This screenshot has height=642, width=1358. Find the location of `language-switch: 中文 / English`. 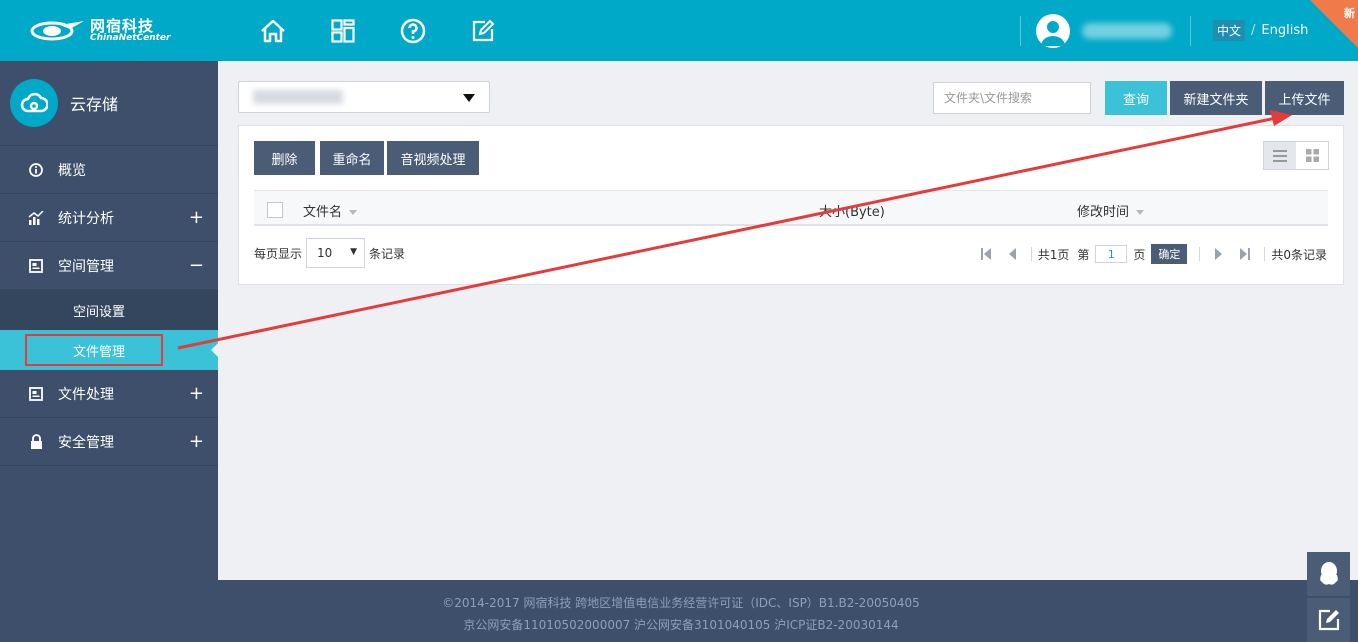

language-switch: 中文 / English is located at coordinates (1260, 30).